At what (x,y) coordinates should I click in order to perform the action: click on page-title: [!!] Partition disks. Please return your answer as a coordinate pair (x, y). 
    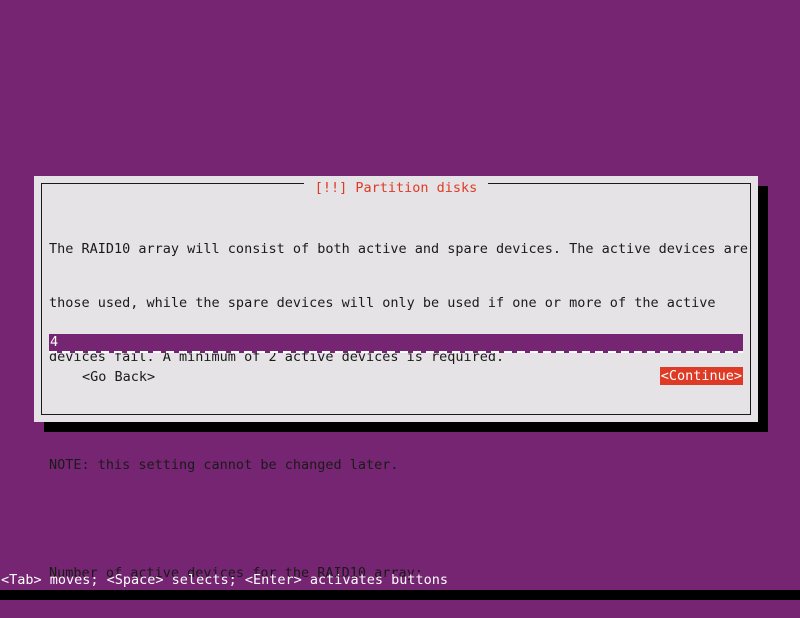
    Looking at the image, I should click on (396, 188).